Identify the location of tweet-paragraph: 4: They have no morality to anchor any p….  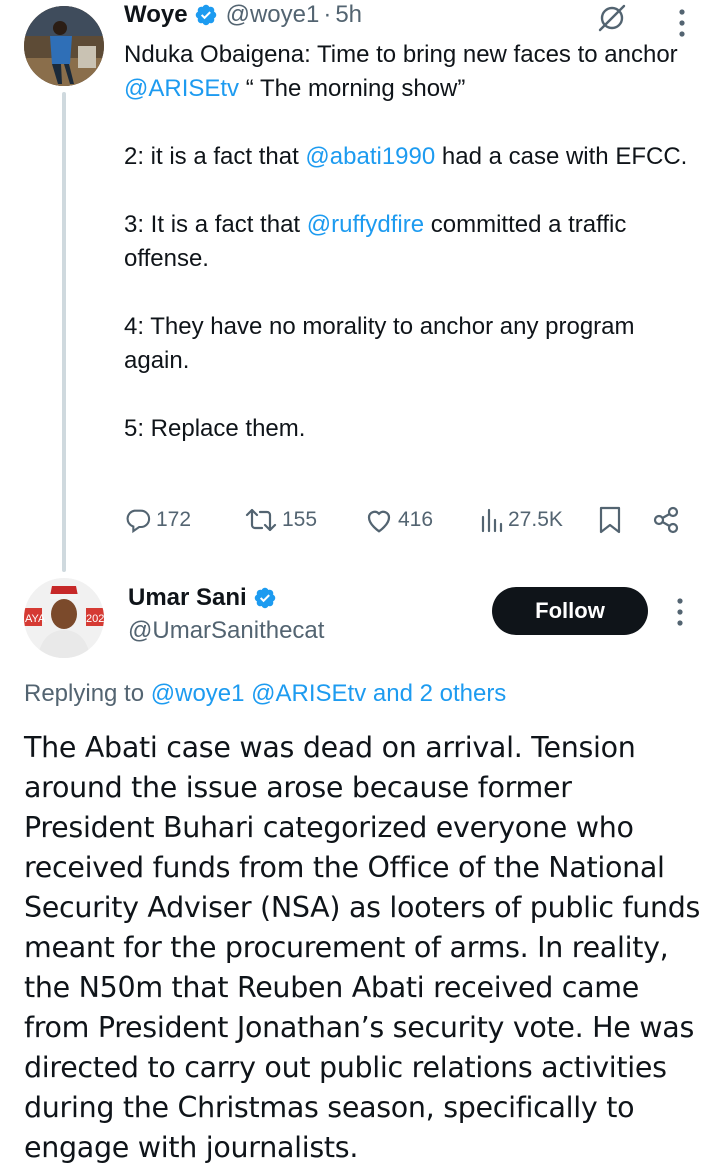
(414, 344).